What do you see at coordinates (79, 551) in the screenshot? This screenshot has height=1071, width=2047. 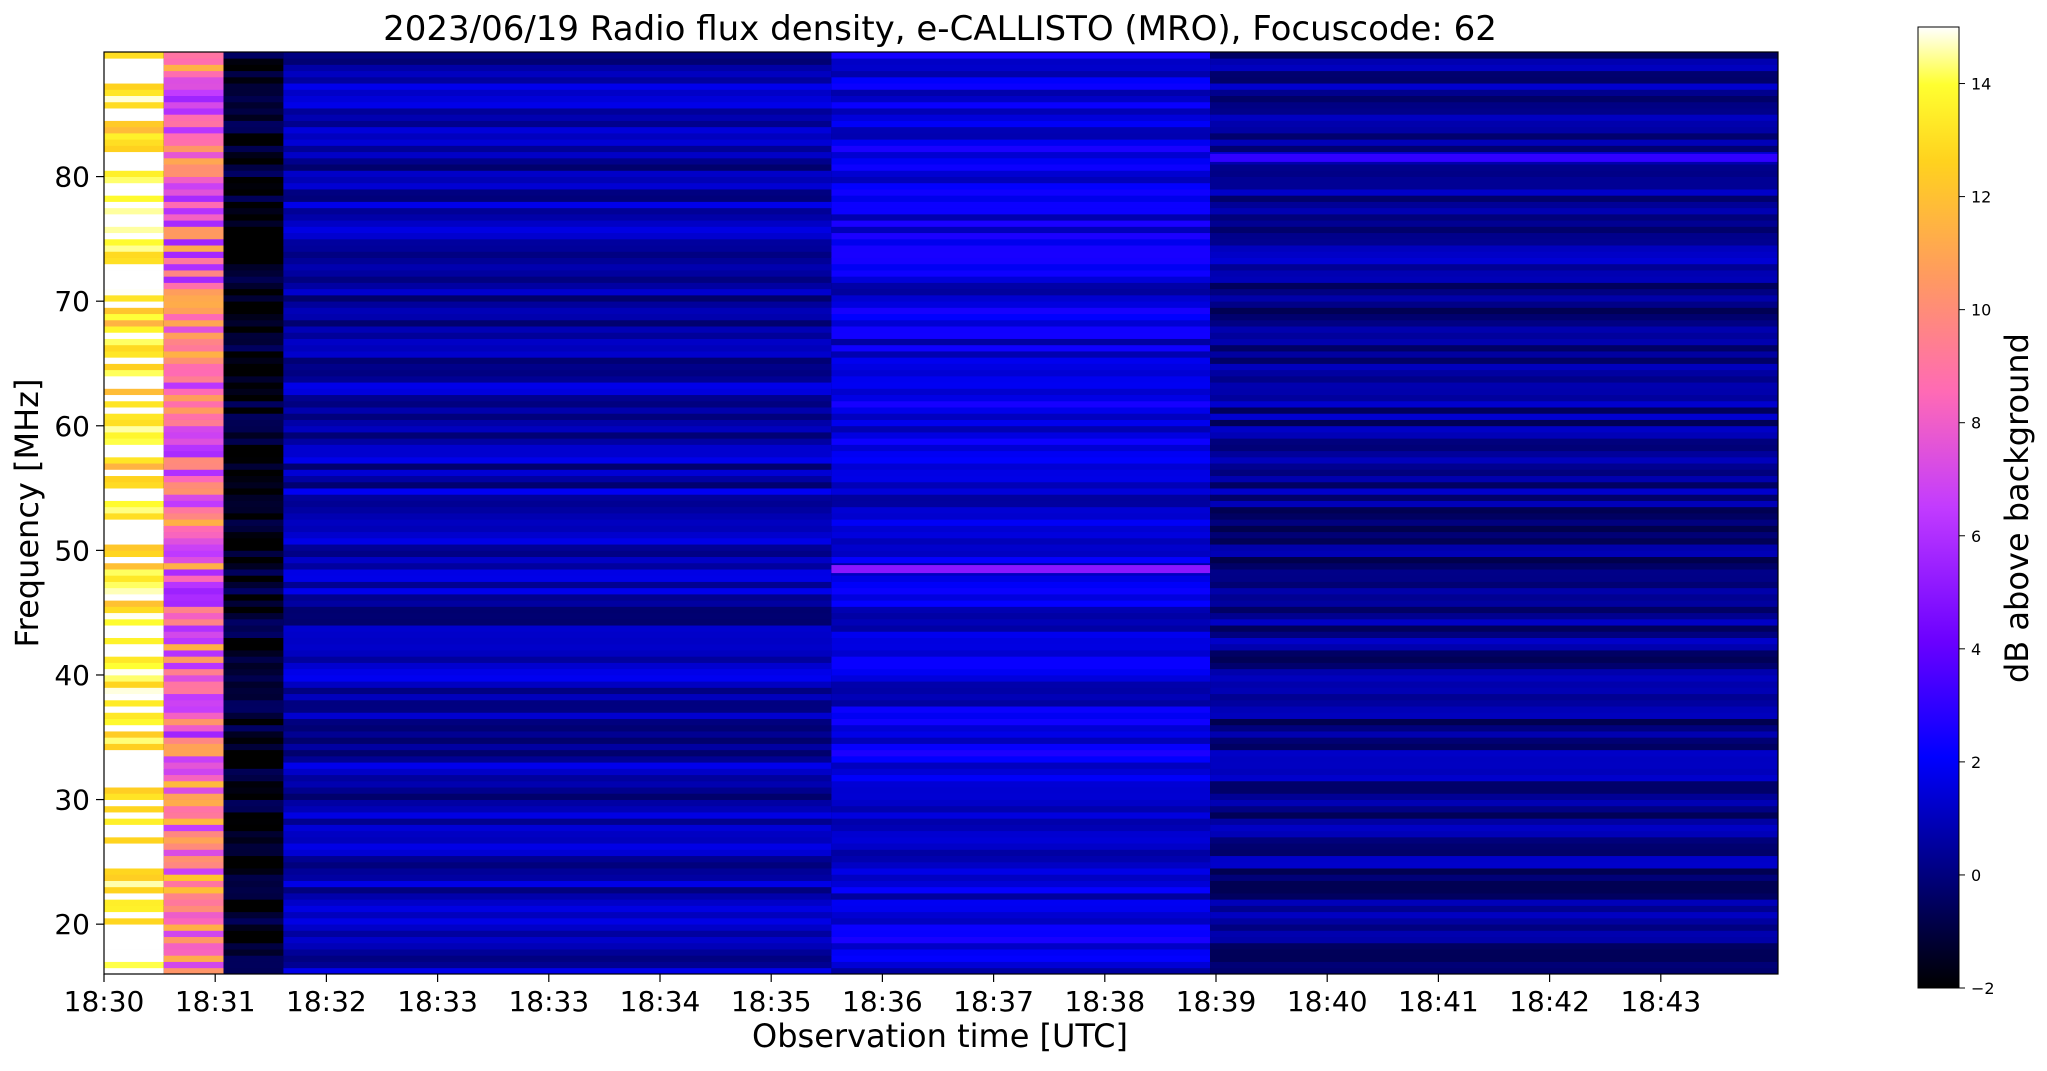 I see `y-axis: 20 30 40 50 60 70 80` at bounding box center [79, 551].